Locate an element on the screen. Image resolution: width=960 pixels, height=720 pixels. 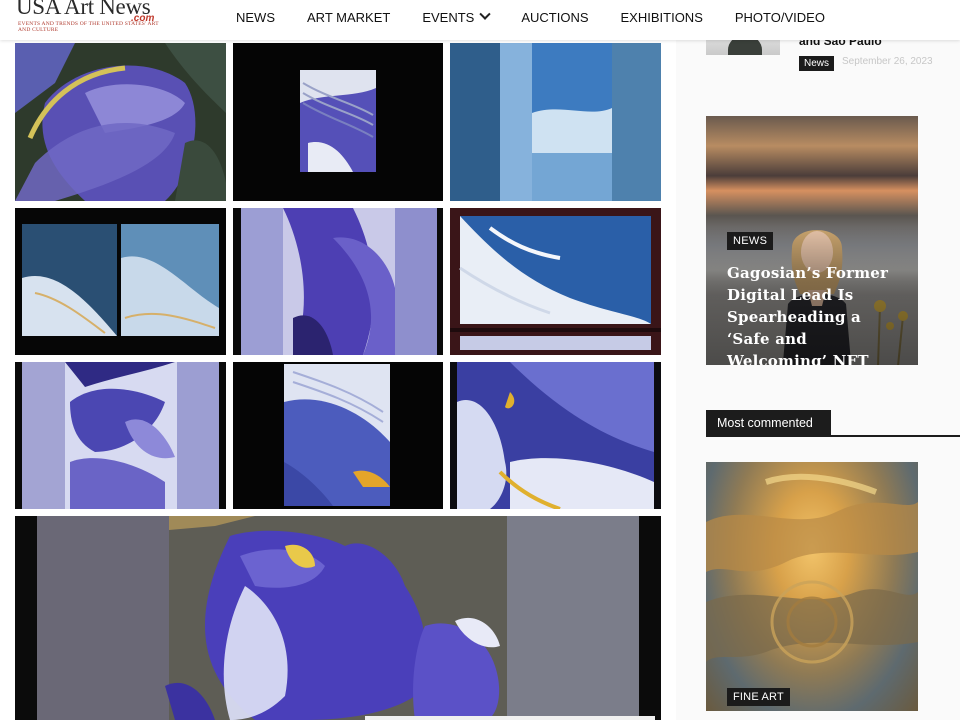
nav-item-label: AUCTIONS is located at coordinates (555, 17).